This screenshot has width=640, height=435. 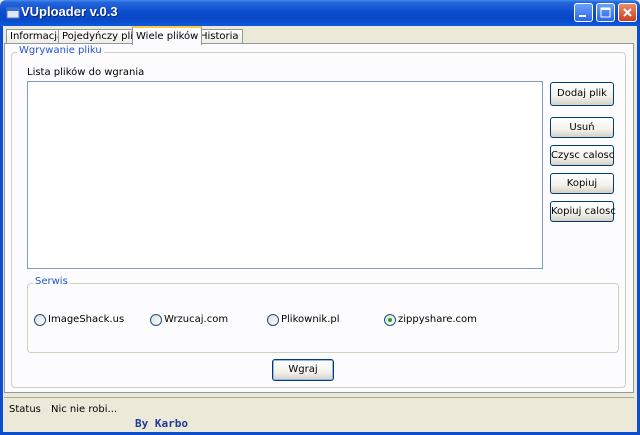 I want to click on title-bar: VUploader v.0.3, so click(x=320, y=13).